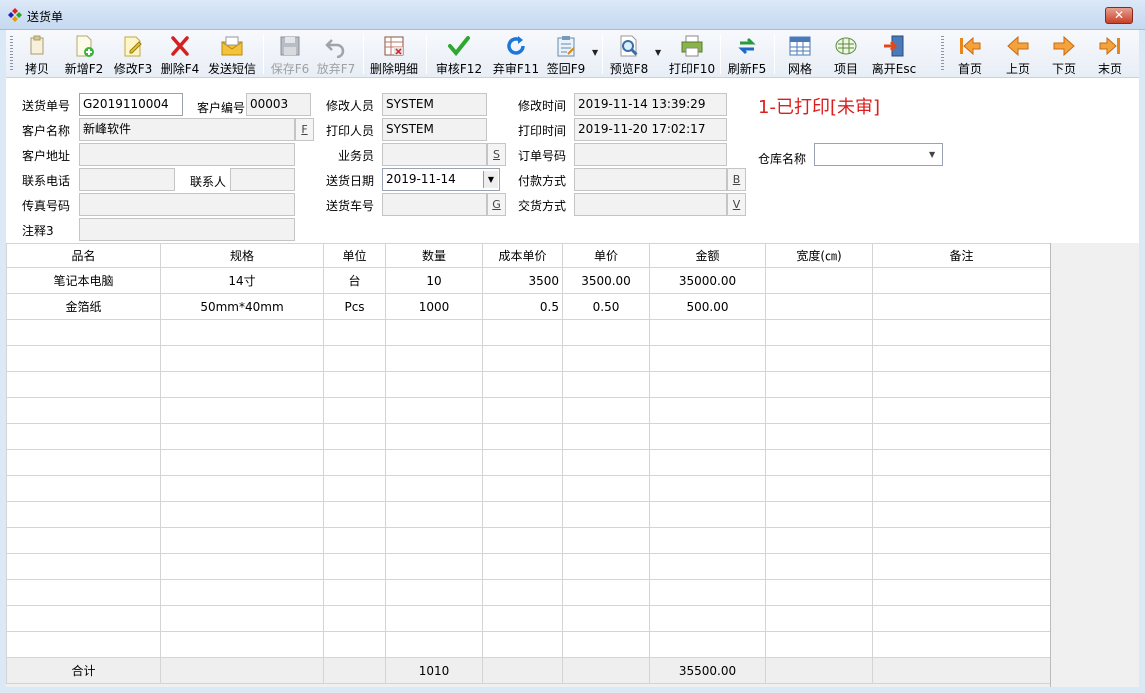  What do you see at coordinates (187, 204) in the screenshot?
I see `fax-field` at bounding box center [187, 204].